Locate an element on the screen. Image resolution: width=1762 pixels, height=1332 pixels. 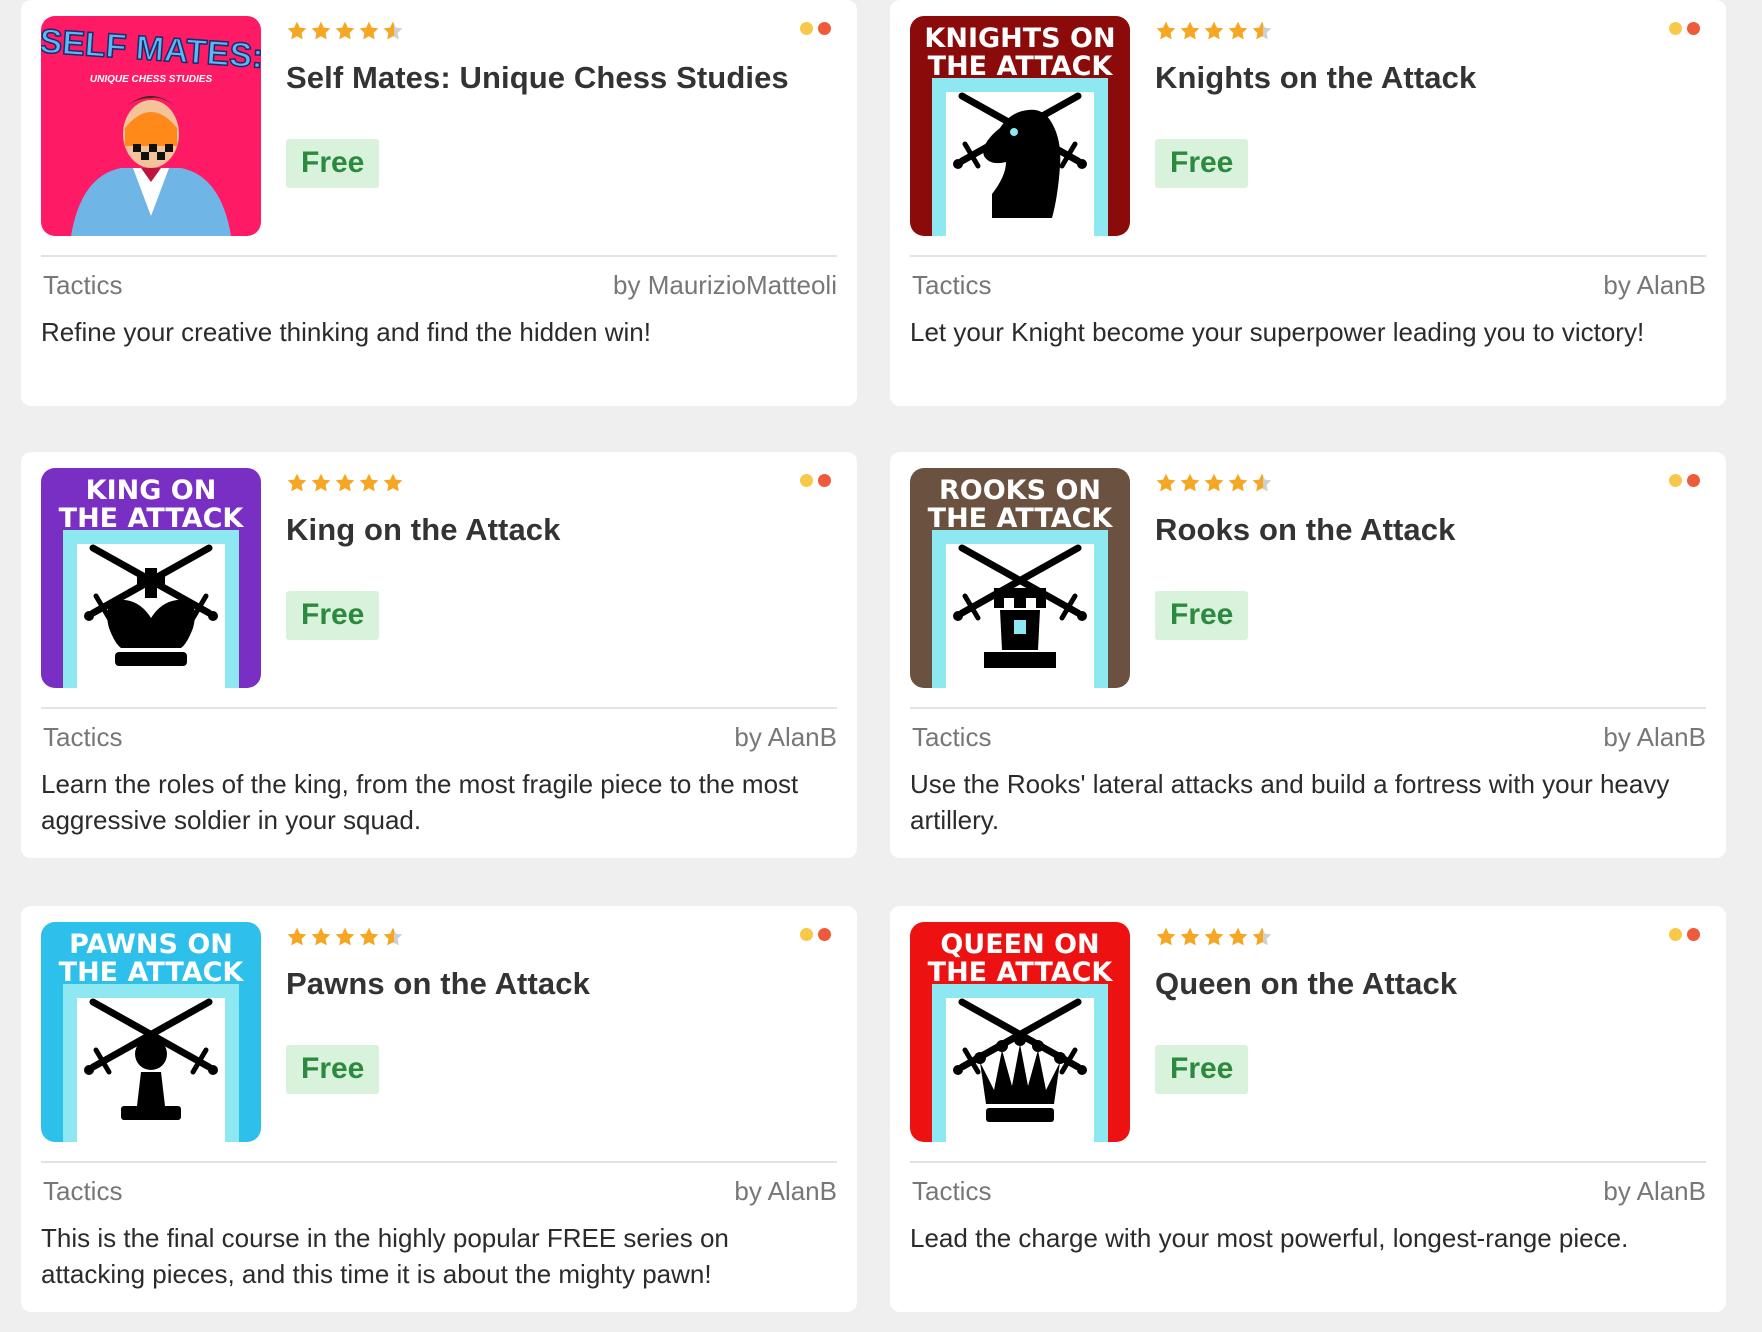
svg-text: KNIGHTS ON is located at coordinates (1019, 38).